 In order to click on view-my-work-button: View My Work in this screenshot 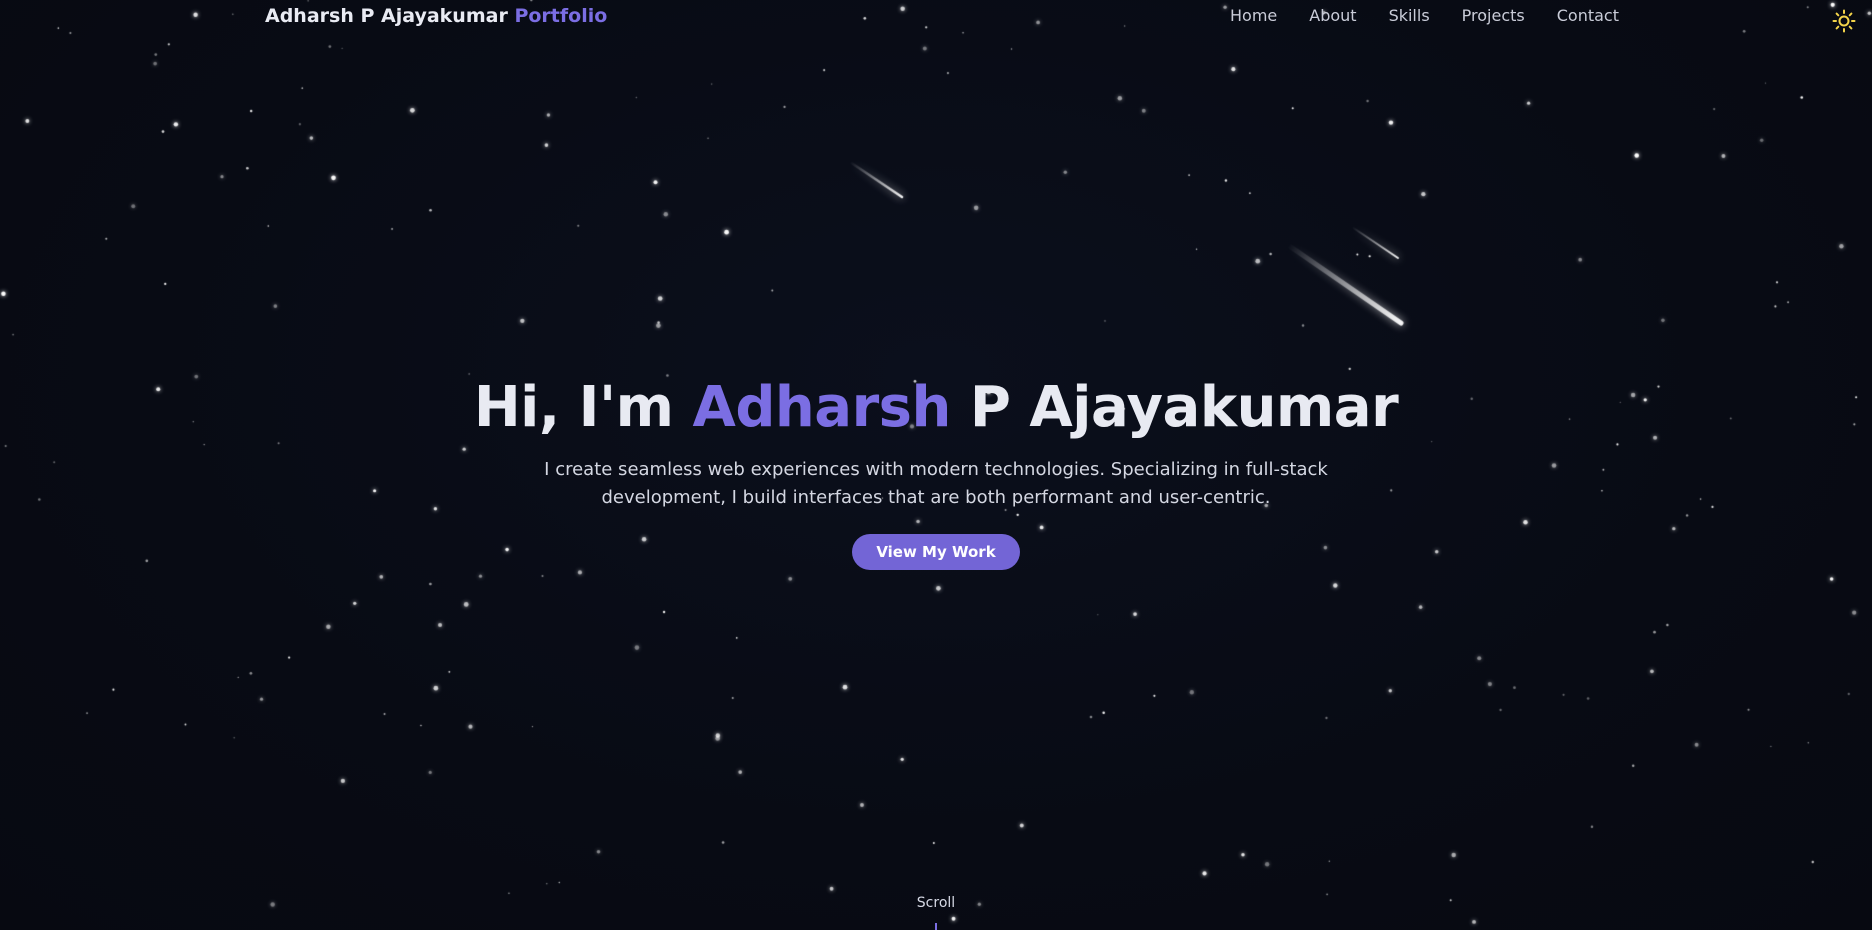, I will do `click(936, 552)`.